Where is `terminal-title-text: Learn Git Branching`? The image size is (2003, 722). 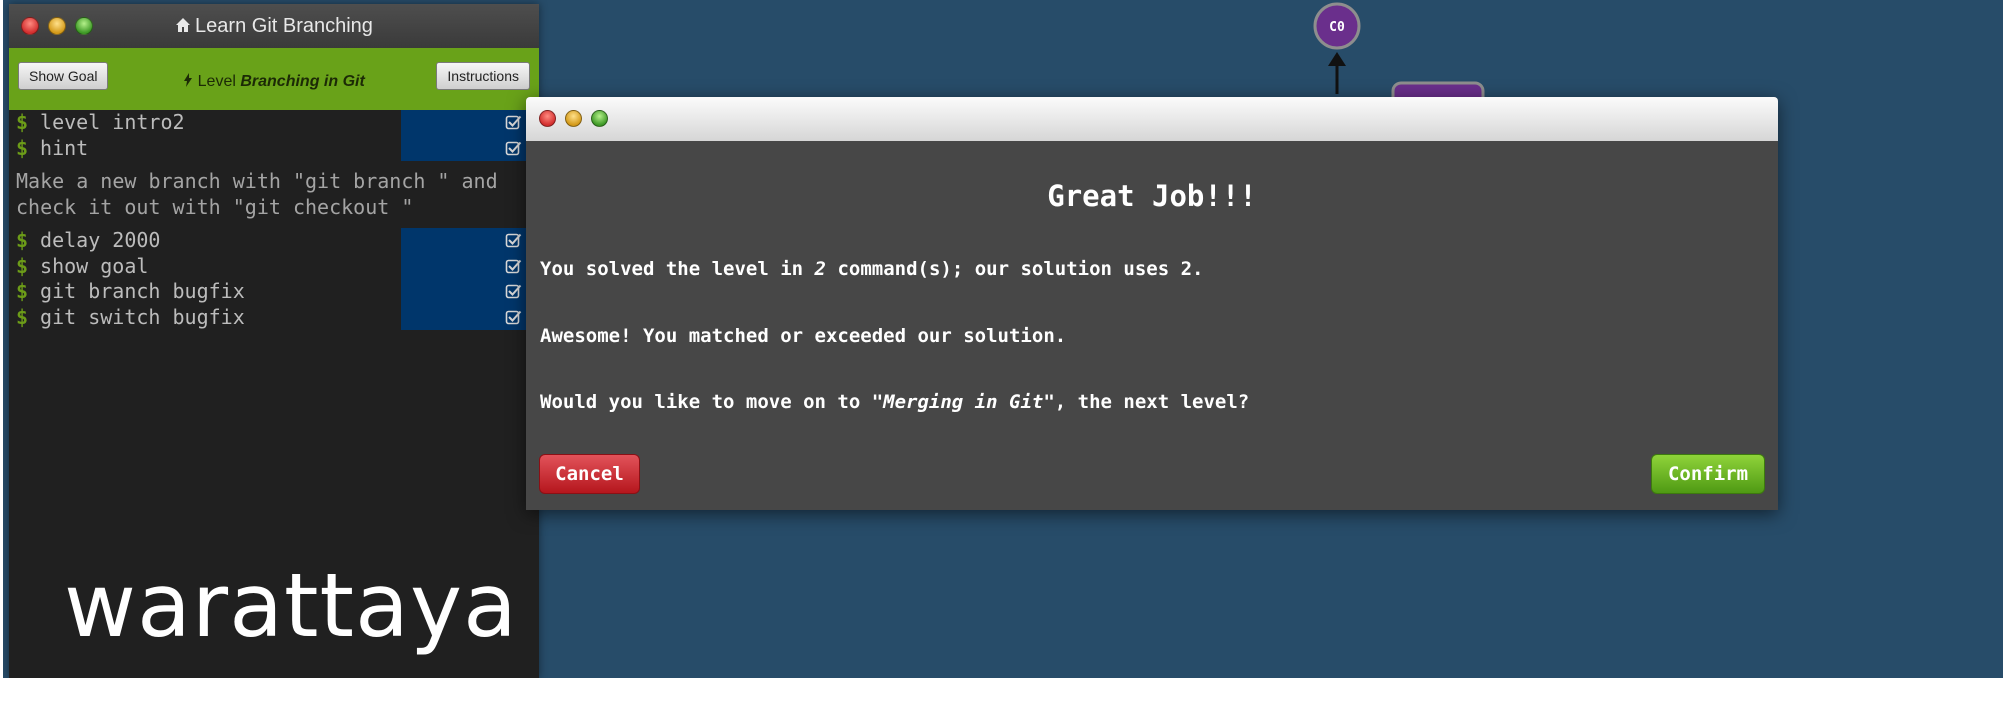 terminal-title-text: Learn Git Branching is located at coordinates (284, 26).